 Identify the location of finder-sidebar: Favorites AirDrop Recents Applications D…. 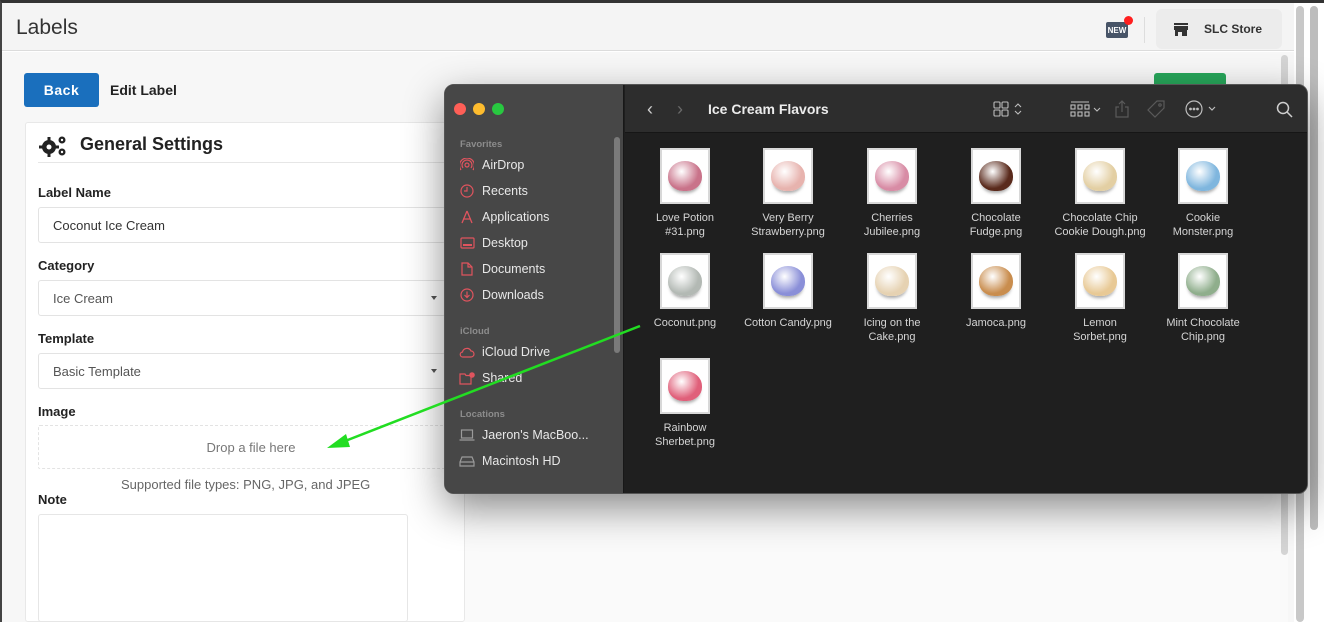
(534, 289).